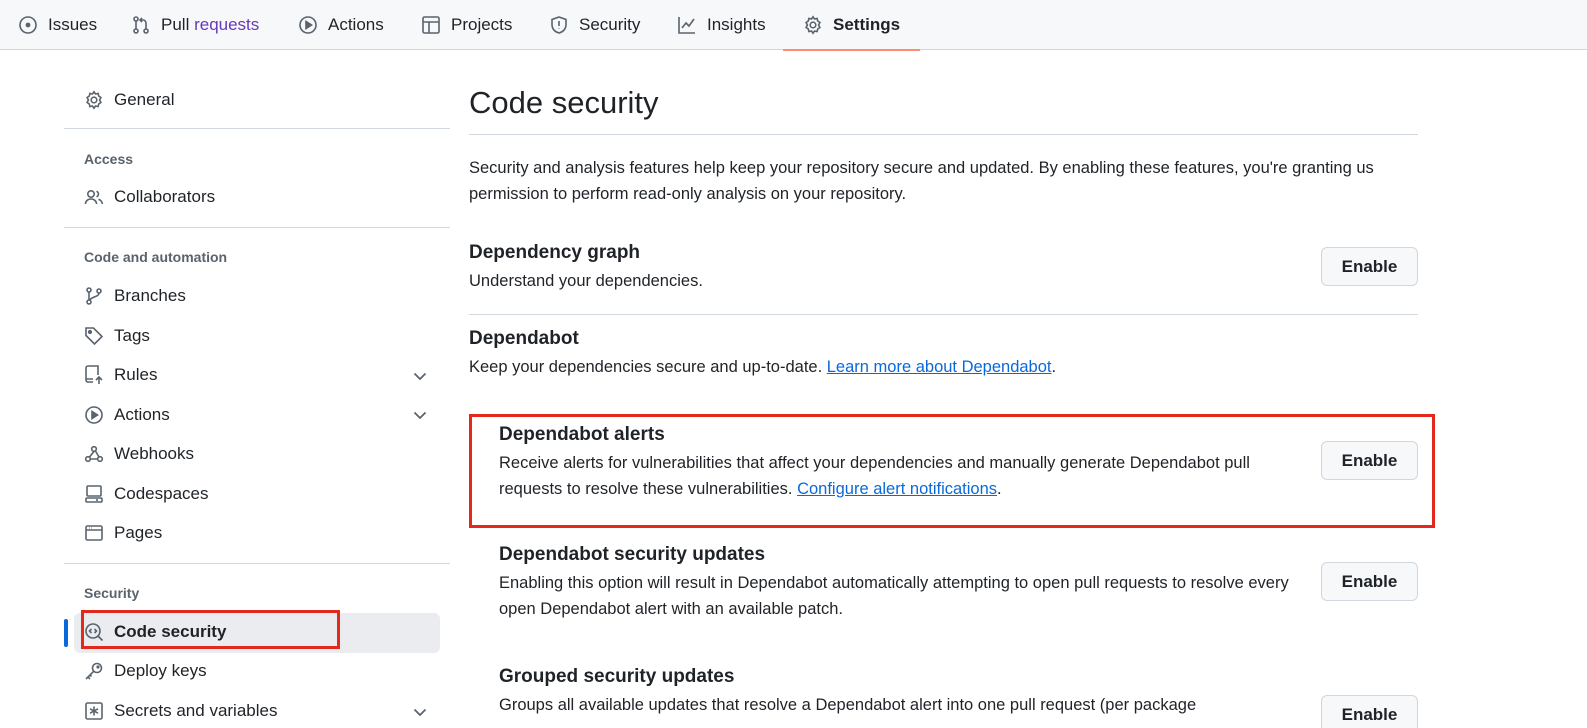 Image resolution: width=1587 pixels, height=728 pixels. What do you see at coordinates (141, 25) in the screenshot?
I see `git-pull-request-icon` at bounding box center [141, 25].